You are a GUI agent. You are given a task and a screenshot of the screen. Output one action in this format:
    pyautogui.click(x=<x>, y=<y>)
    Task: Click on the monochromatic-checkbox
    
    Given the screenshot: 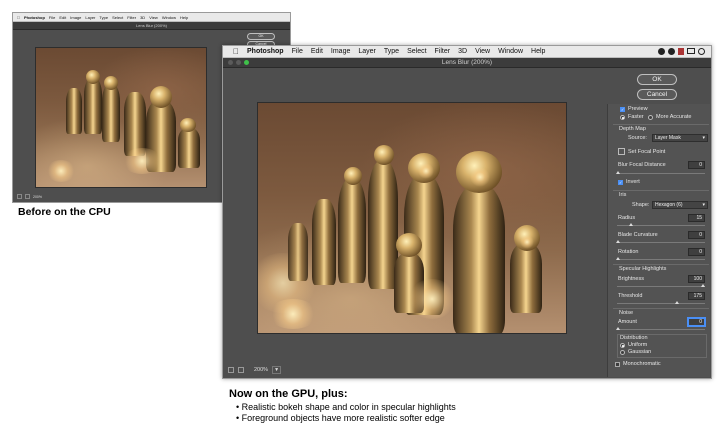 What is the action you would take?
    pyautogui.click(x=617, y=364)
    